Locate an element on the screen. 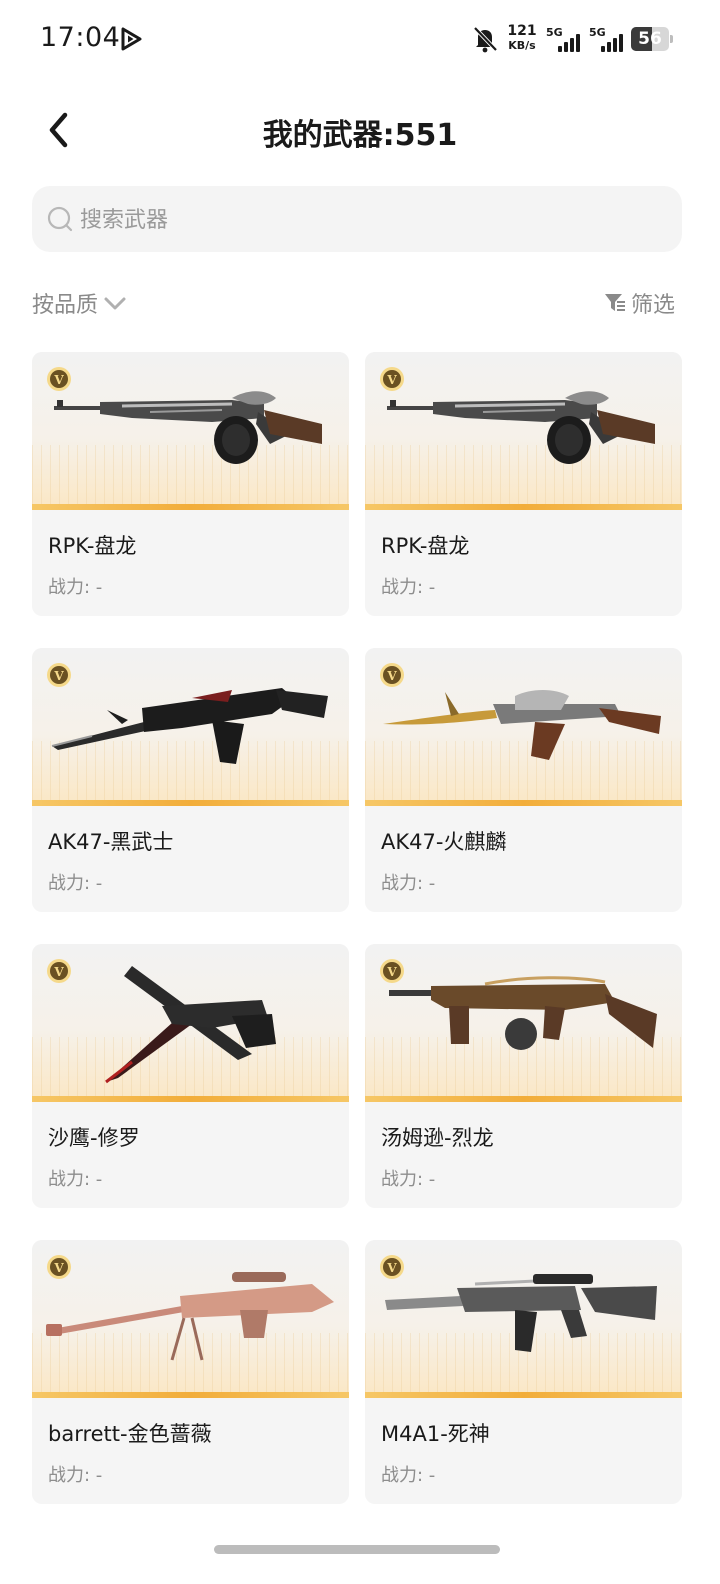  weapon-name: AK47-火麒麟 is located at coordinates (444, 842).